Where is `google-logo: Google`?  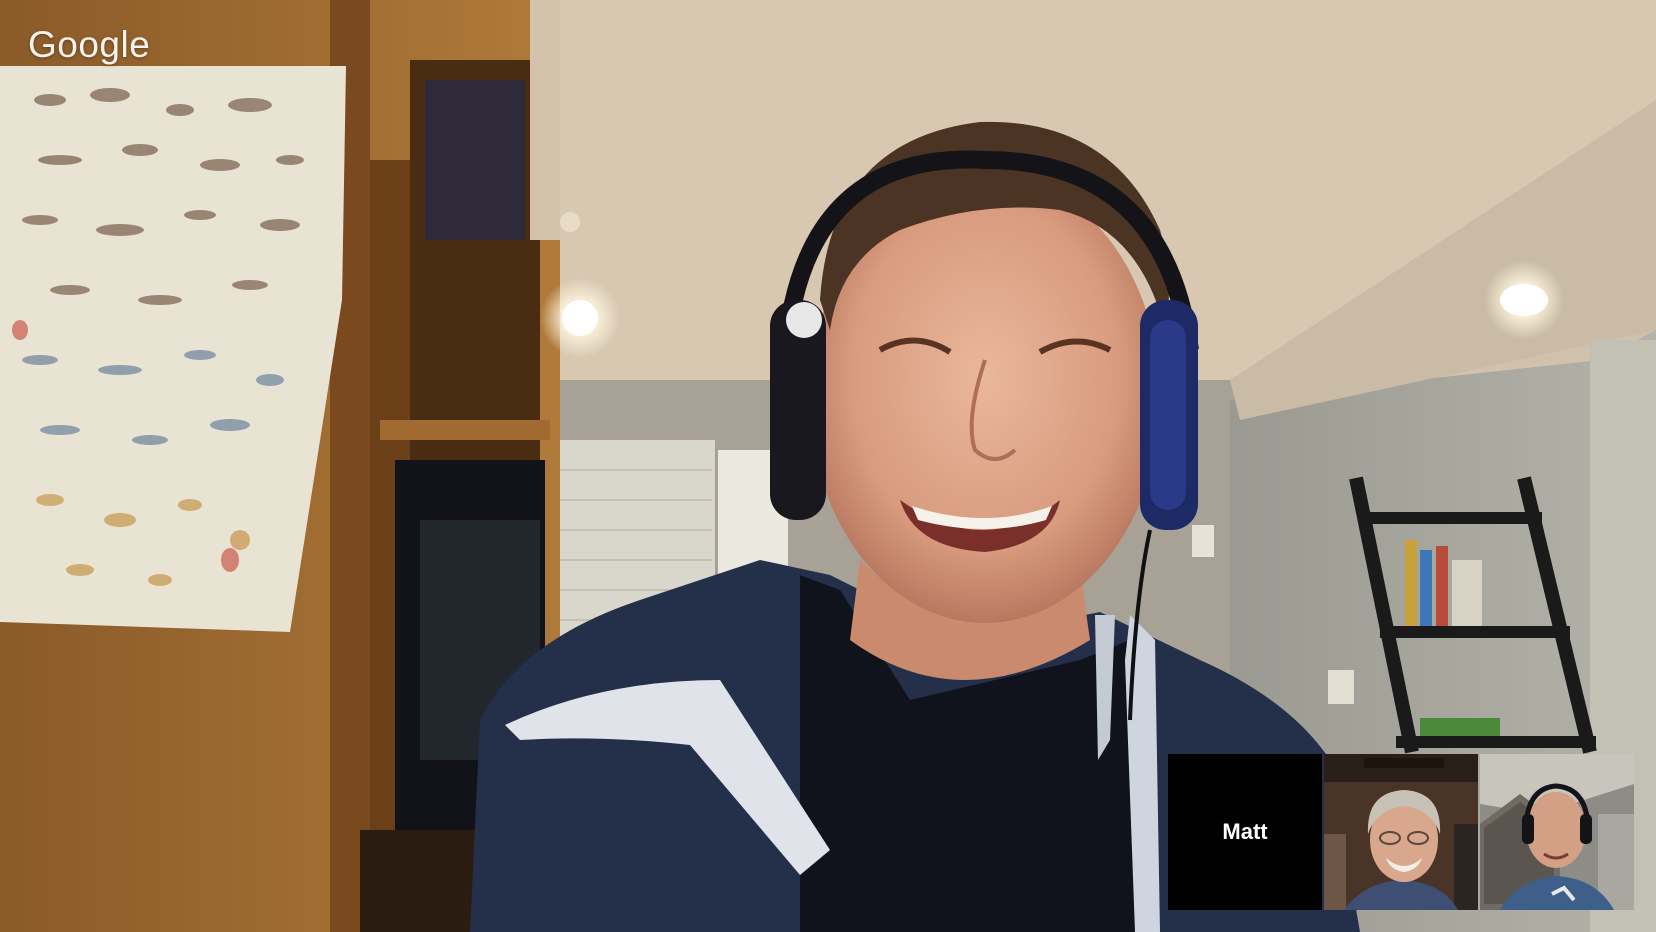
google-logo: Google is located at coordinates (89, 44).